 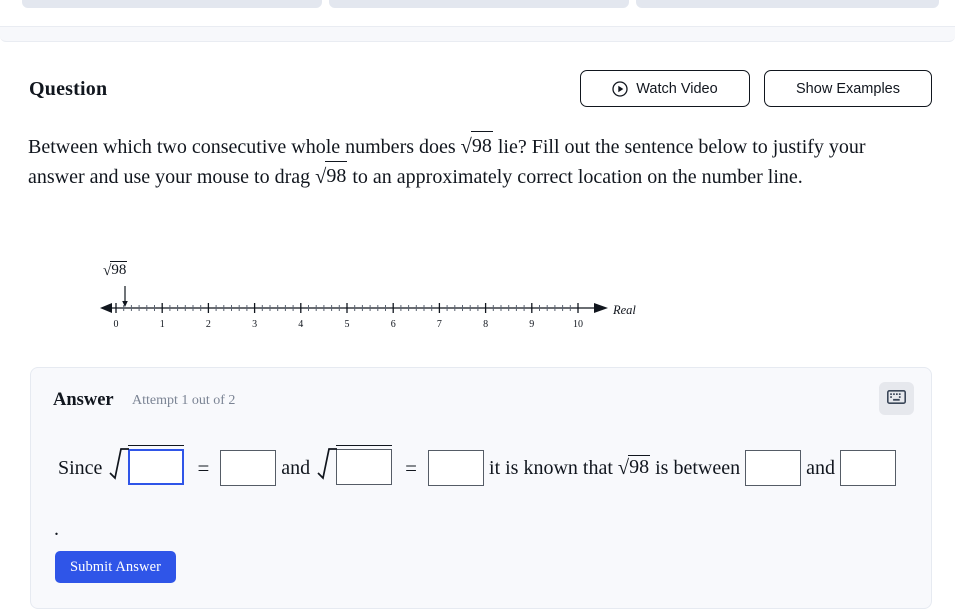 I want to click on sentence-known-label: it is known that, so click(x=551, y=467).